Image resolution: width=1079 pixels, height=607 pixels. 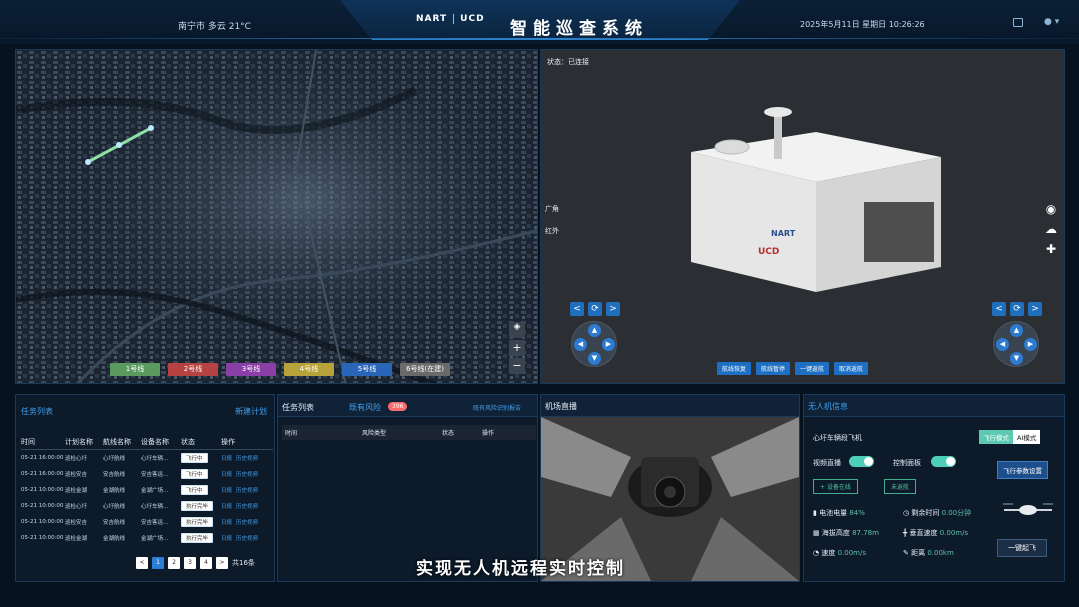 I want to click on flight-mode-tab: 飞行模式, so click(x=996, y=437).